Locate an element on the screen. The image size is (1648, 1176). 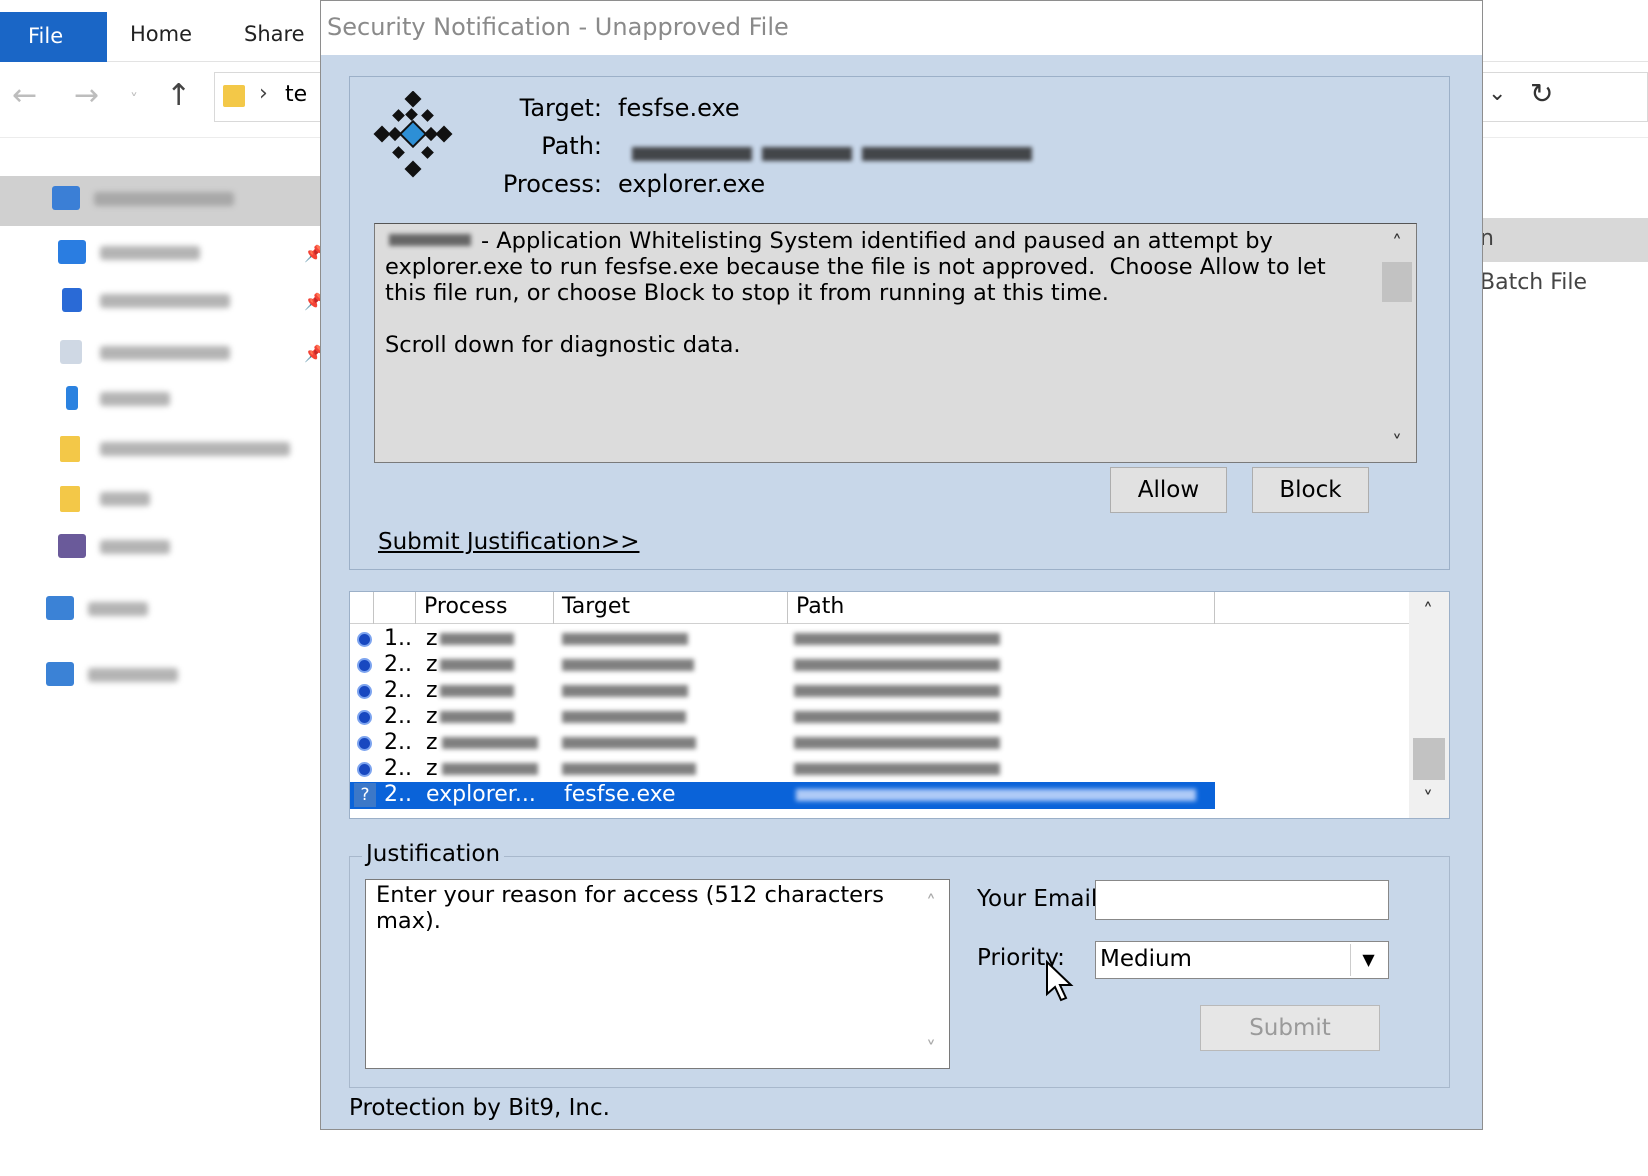
sidebar-item-documents: 📌 is located at coordinates (190, 353).